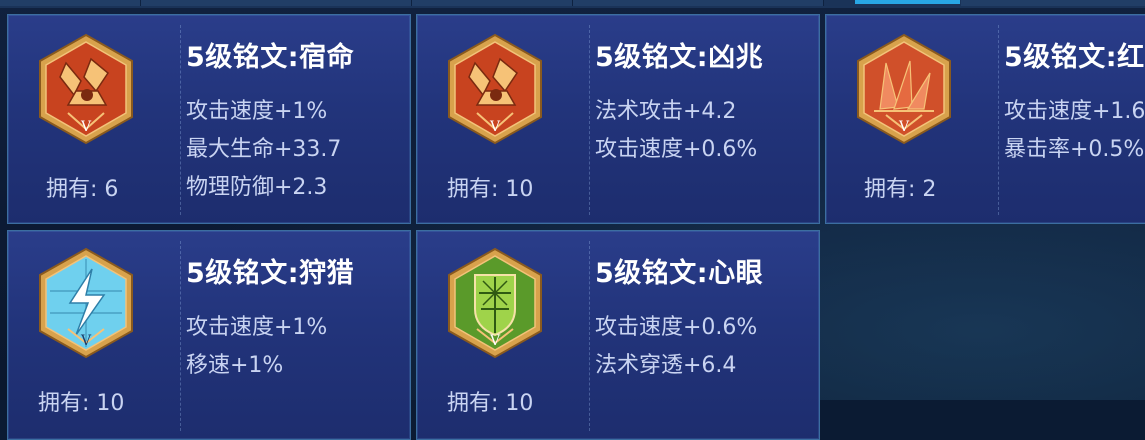 Image resolution: width=1145 pixels, height=440 pixels. I want to click on rune-stat: 移速+1%, so click(235, 365).